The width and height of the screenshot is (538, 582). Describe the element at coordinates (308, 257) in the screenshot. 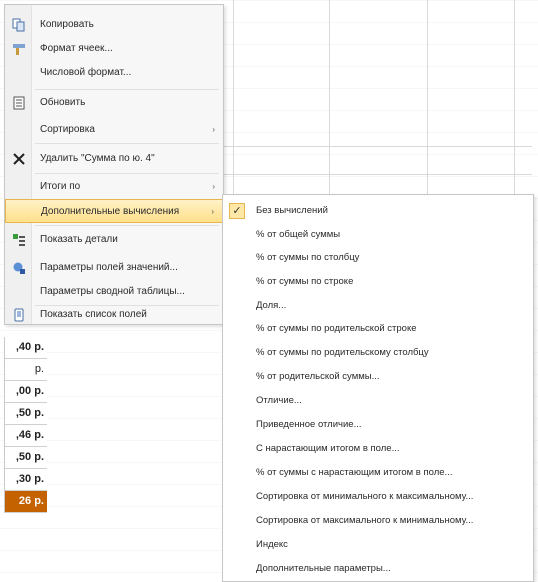

I see `submenu-item-label: % от суммы по столбцу` at that location.